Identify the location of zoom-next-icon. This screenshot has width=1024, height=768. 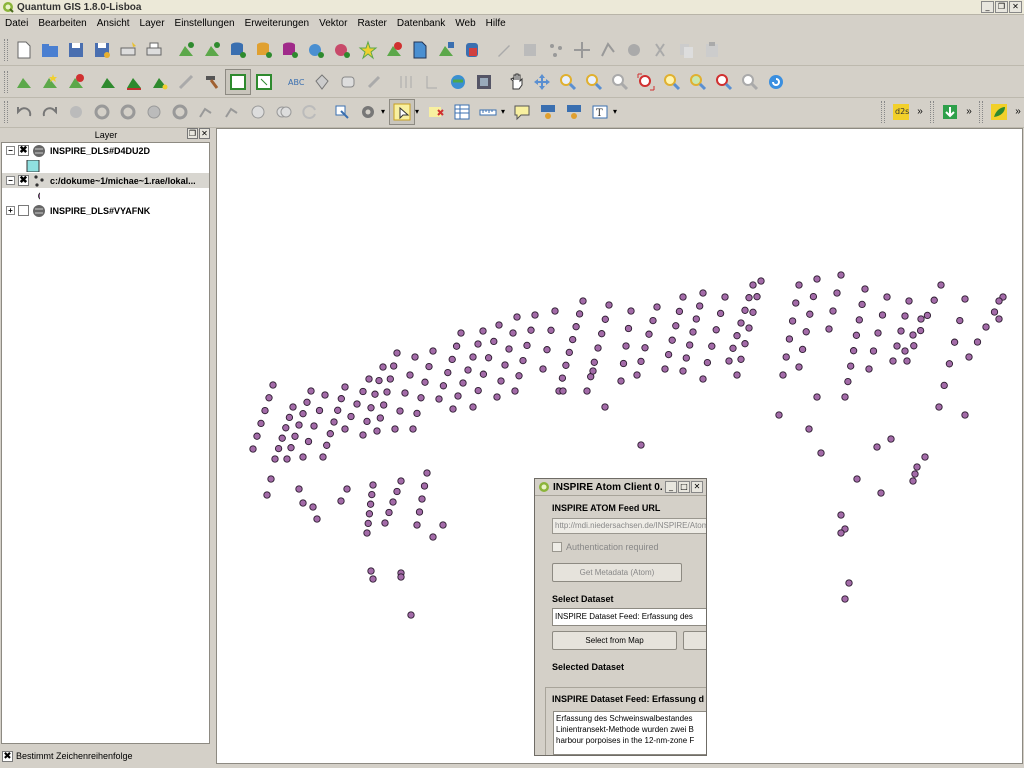
(750, 82).